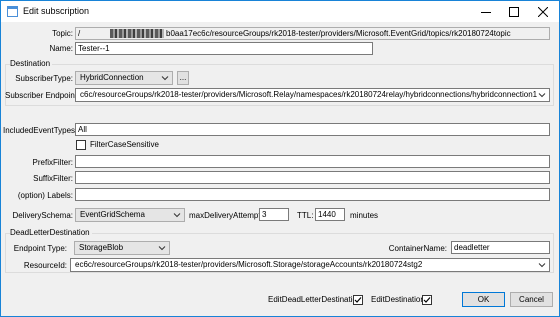  What do you see at coordinates (312, 194) in the screenshot?
I see `option-labels-field` at bounding box center [312, 194].